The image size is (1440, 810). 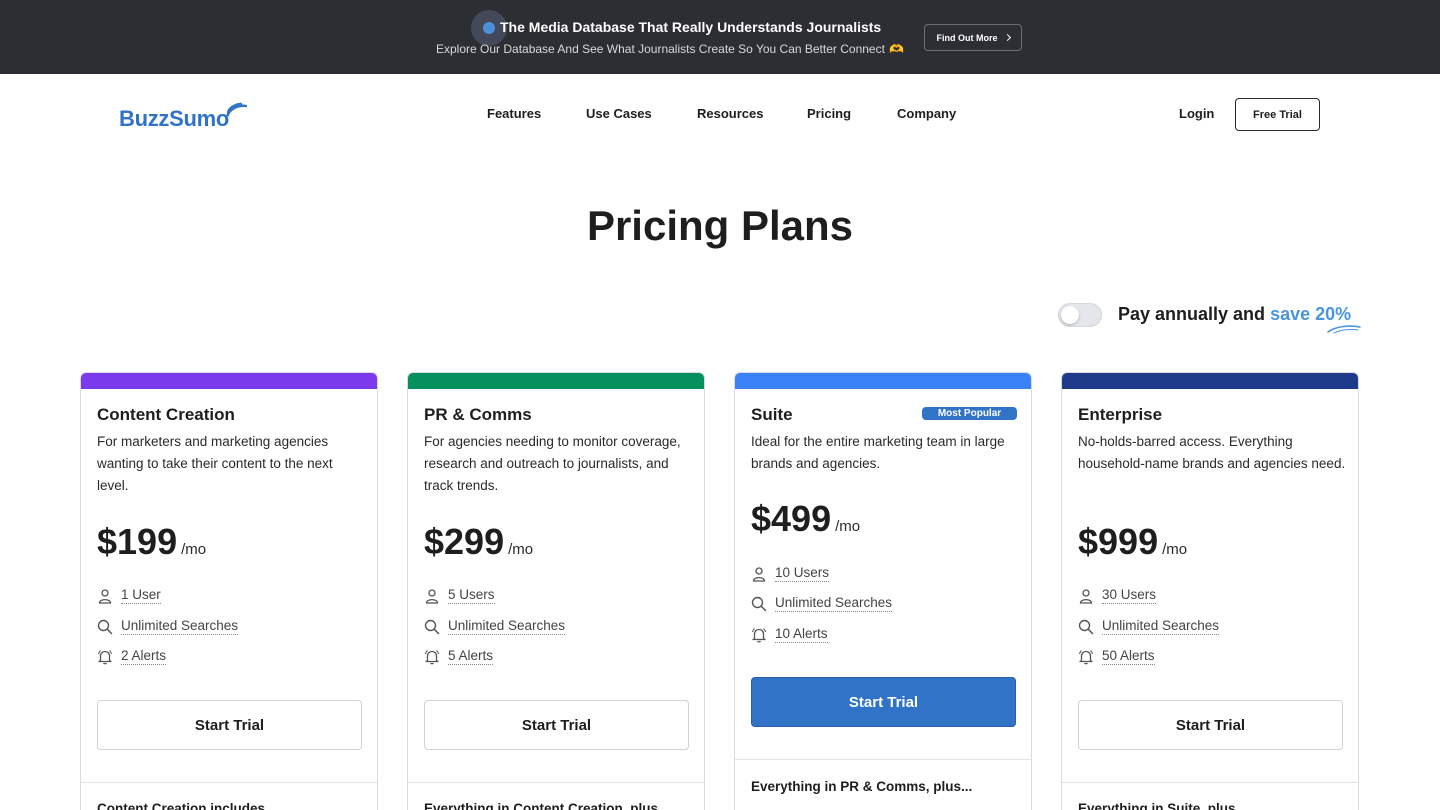 I want to click on nav-company: Company, so click(x=926, y=113).